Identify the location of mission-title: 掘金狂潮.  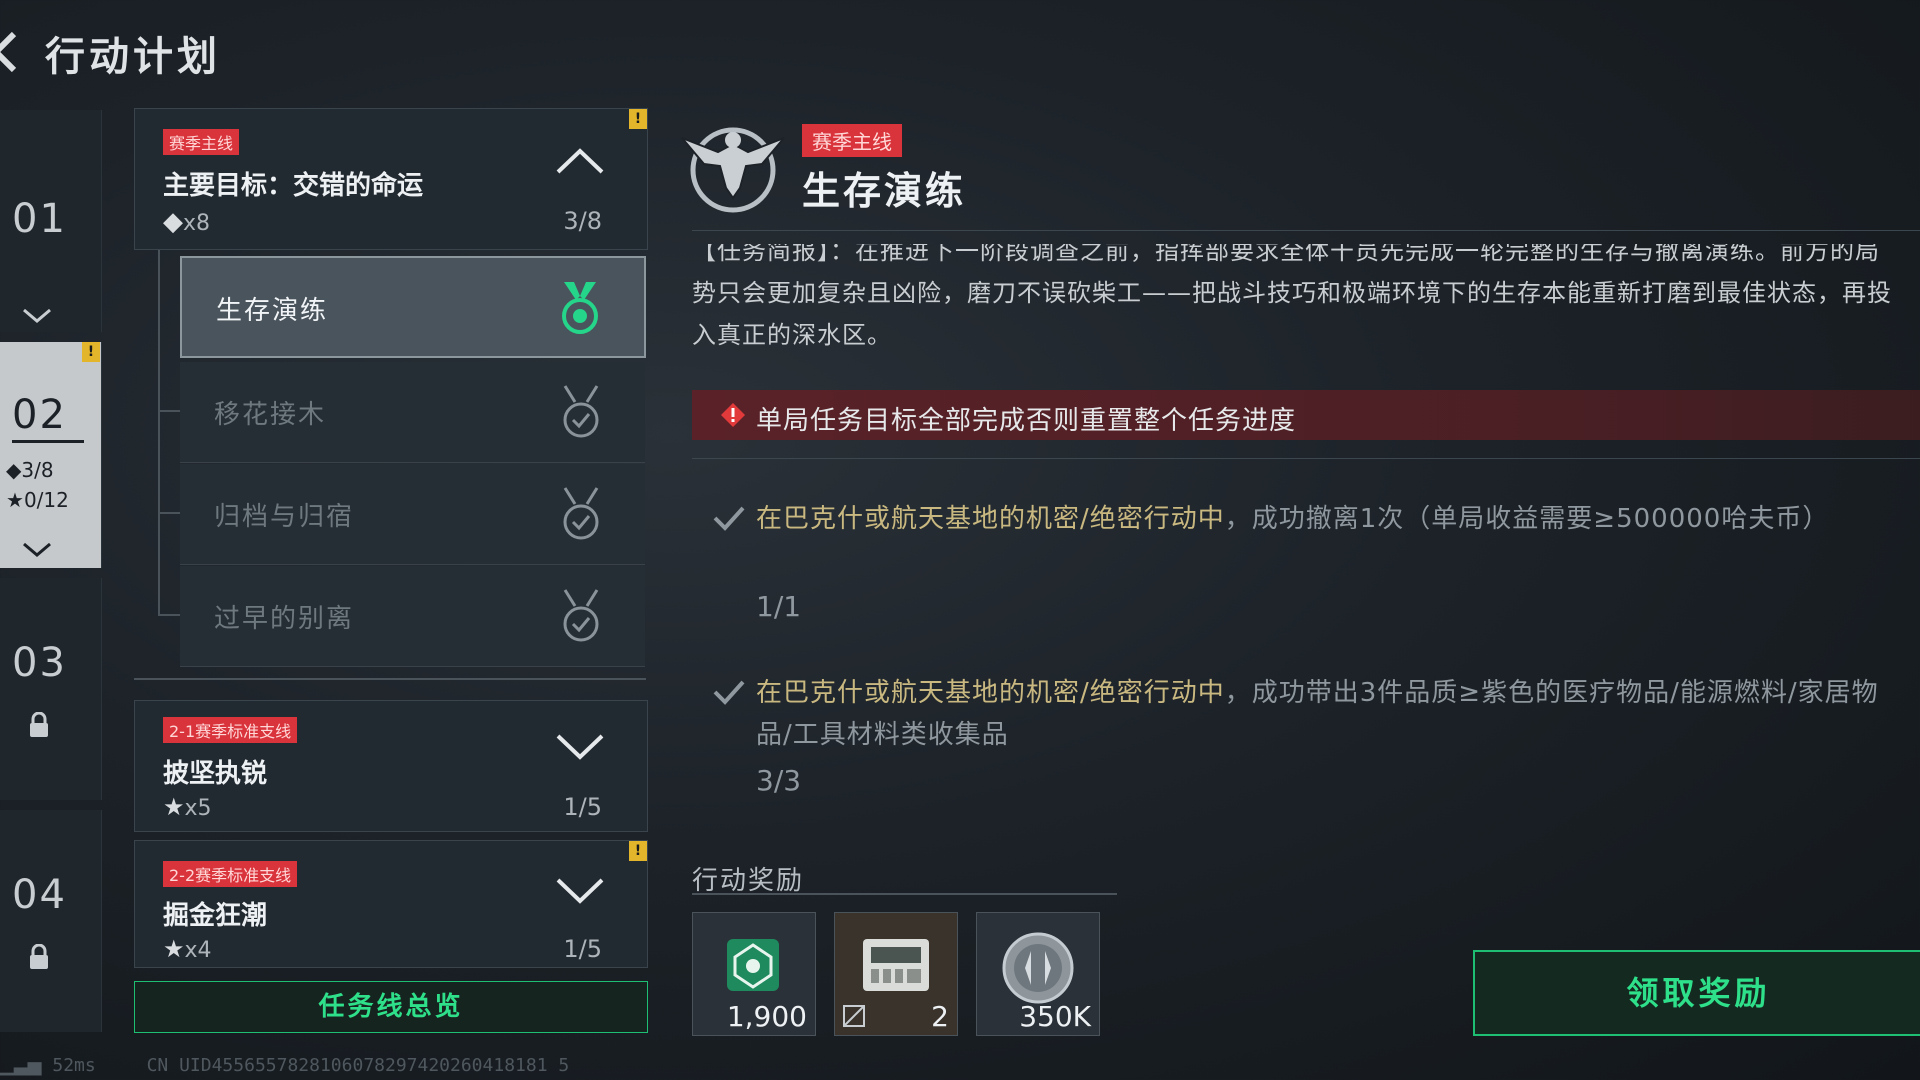
(215, 916).